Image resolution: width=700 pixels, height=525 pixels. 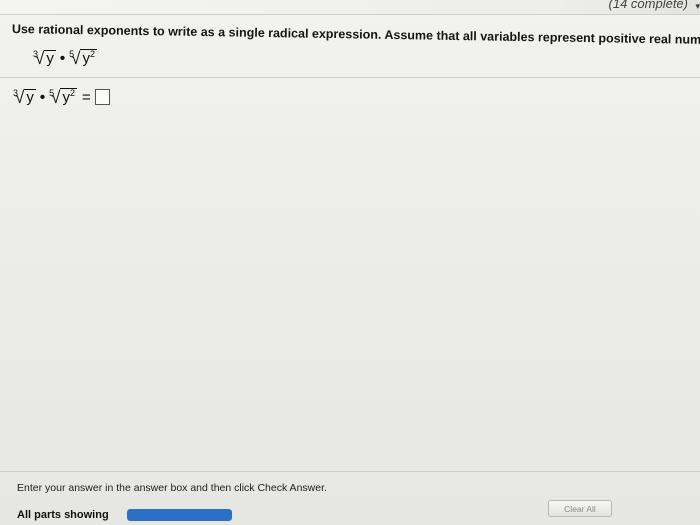 What do you see at coordinates (102, 96) in the screenshot?
I see `answer-input` at bounding box center [102, 96].